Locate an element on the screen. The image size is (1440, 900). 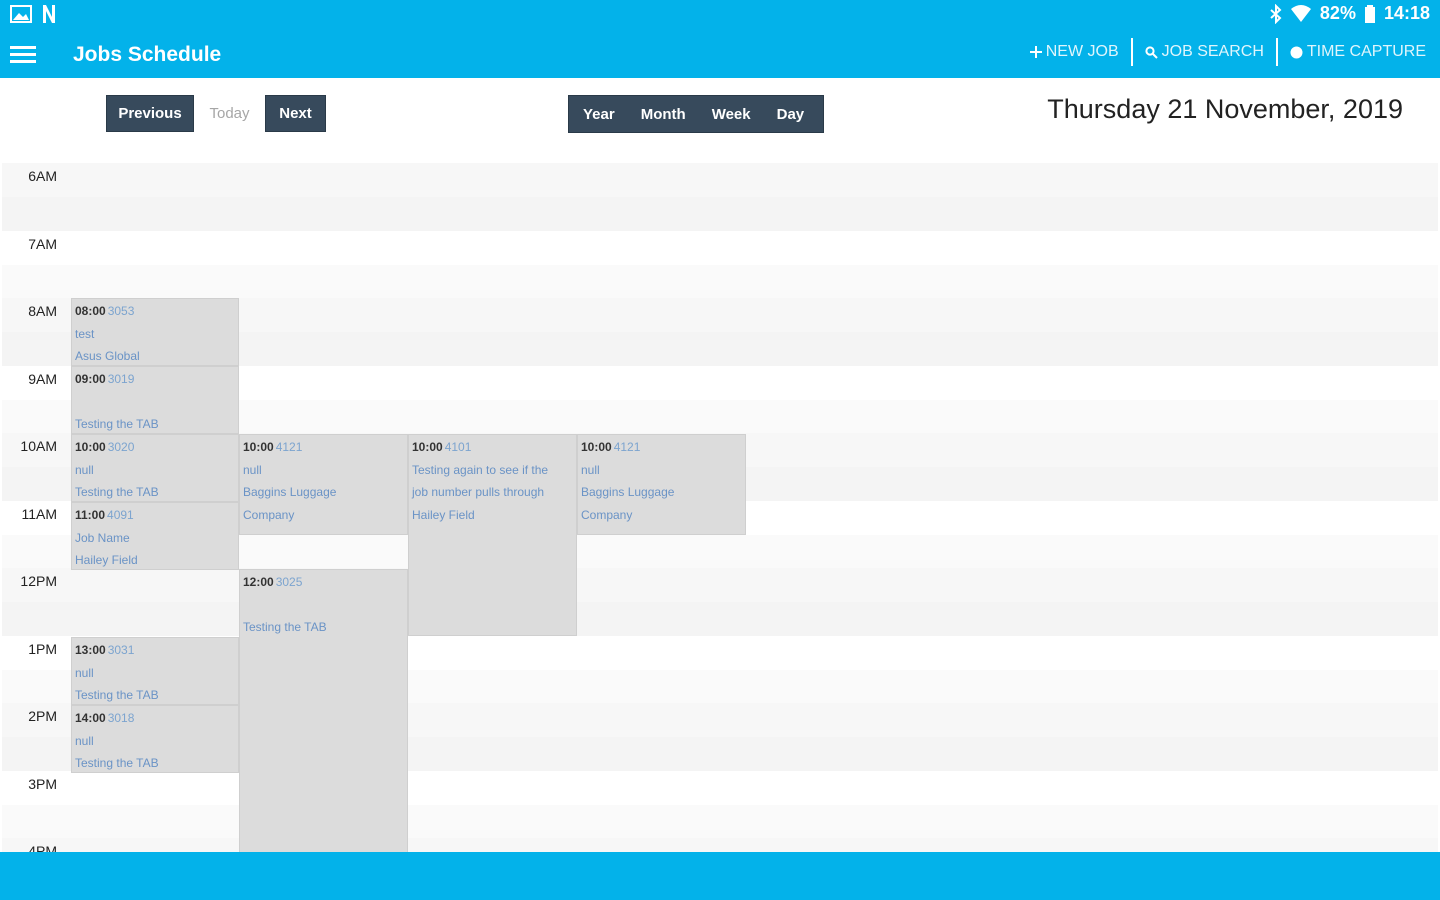
event-detail: Baggins Luggage is located at coordinates (290, 492).